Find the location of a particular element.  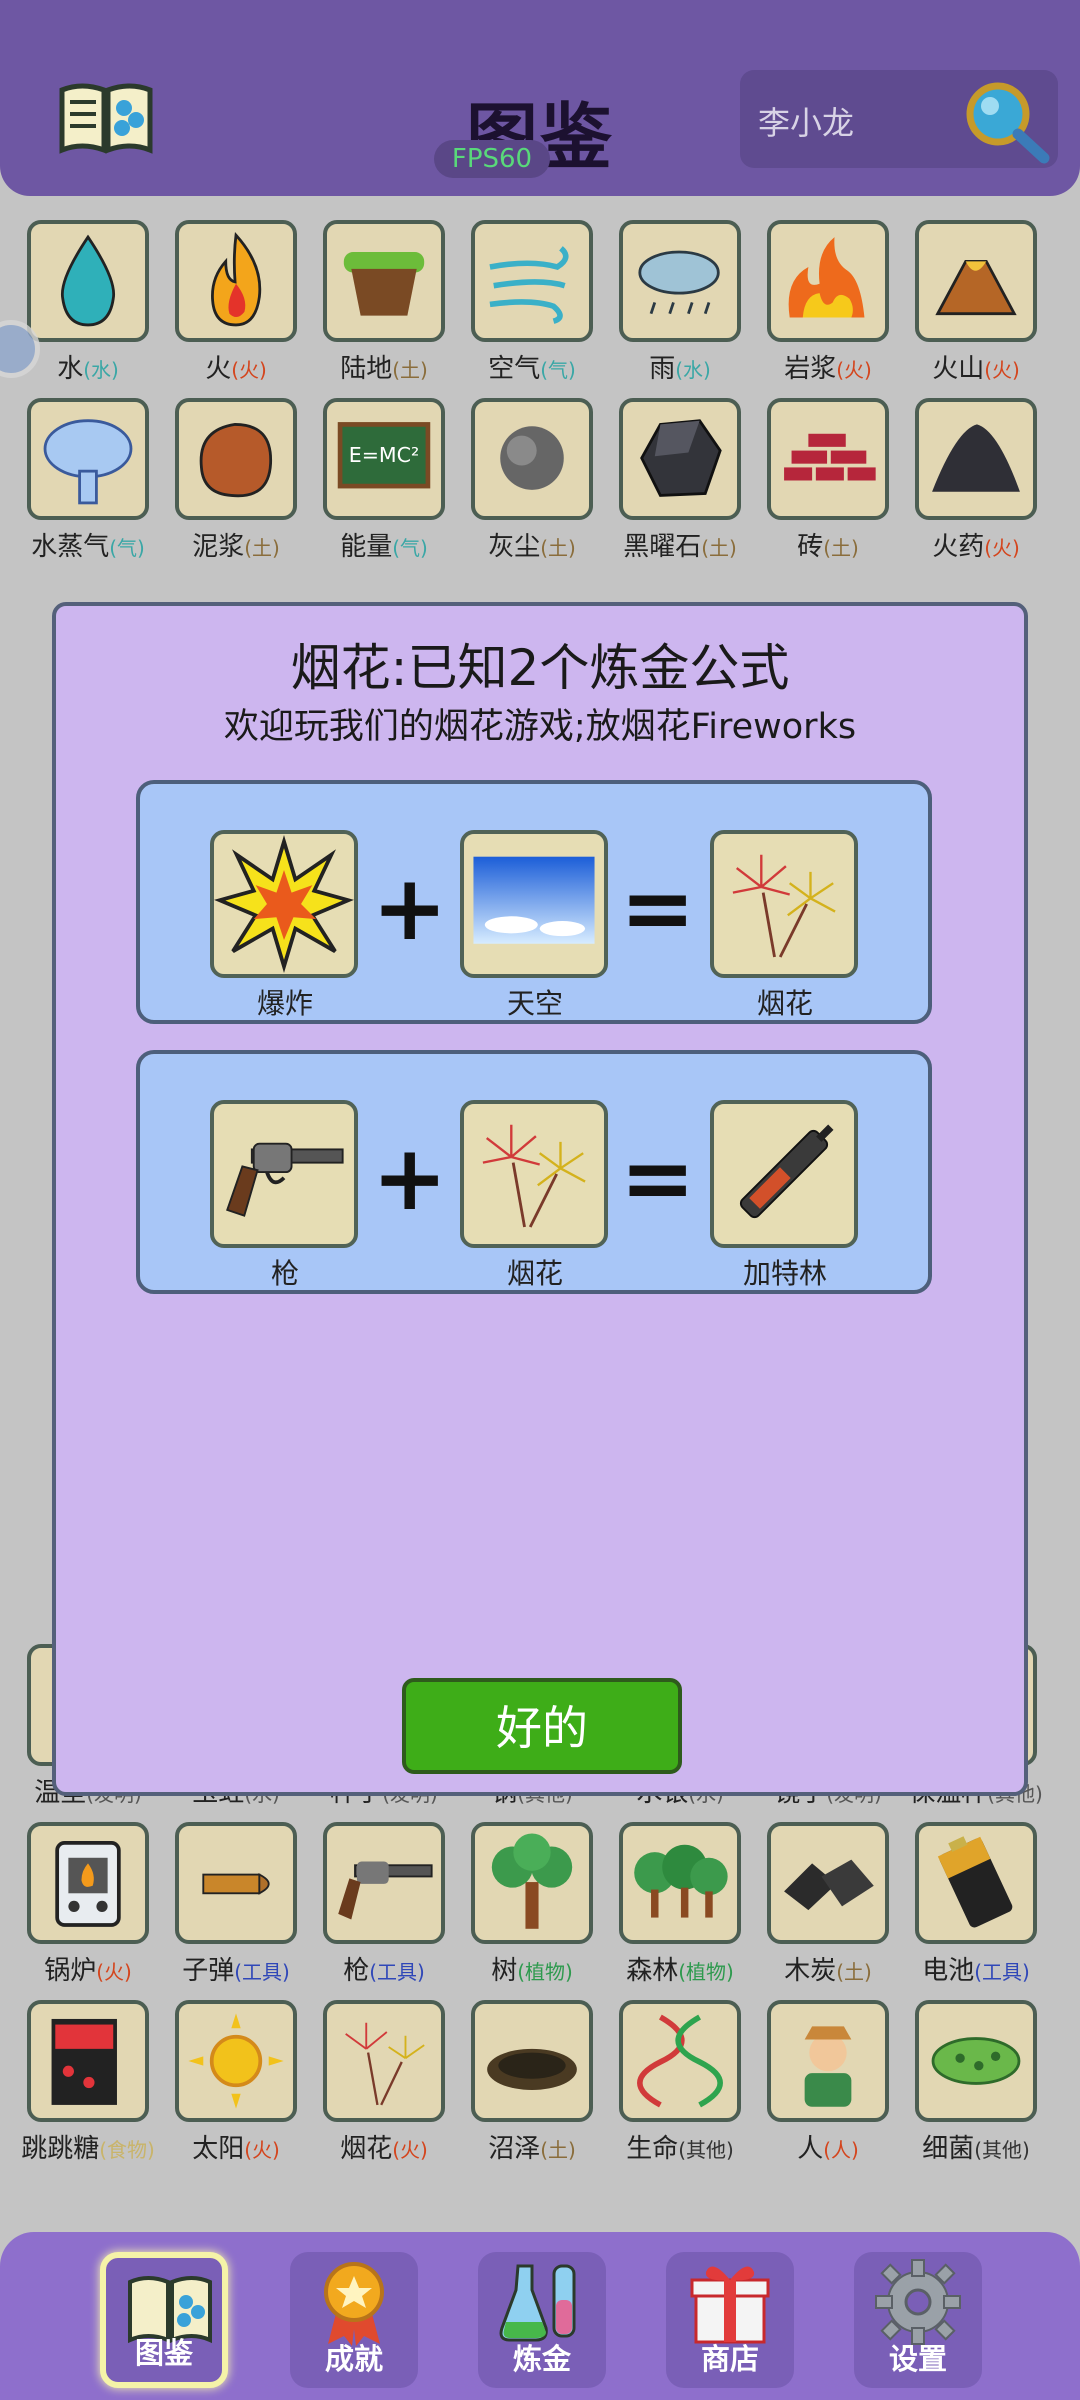

grid-item: 人(人) is located at coordinates (828, 2082).